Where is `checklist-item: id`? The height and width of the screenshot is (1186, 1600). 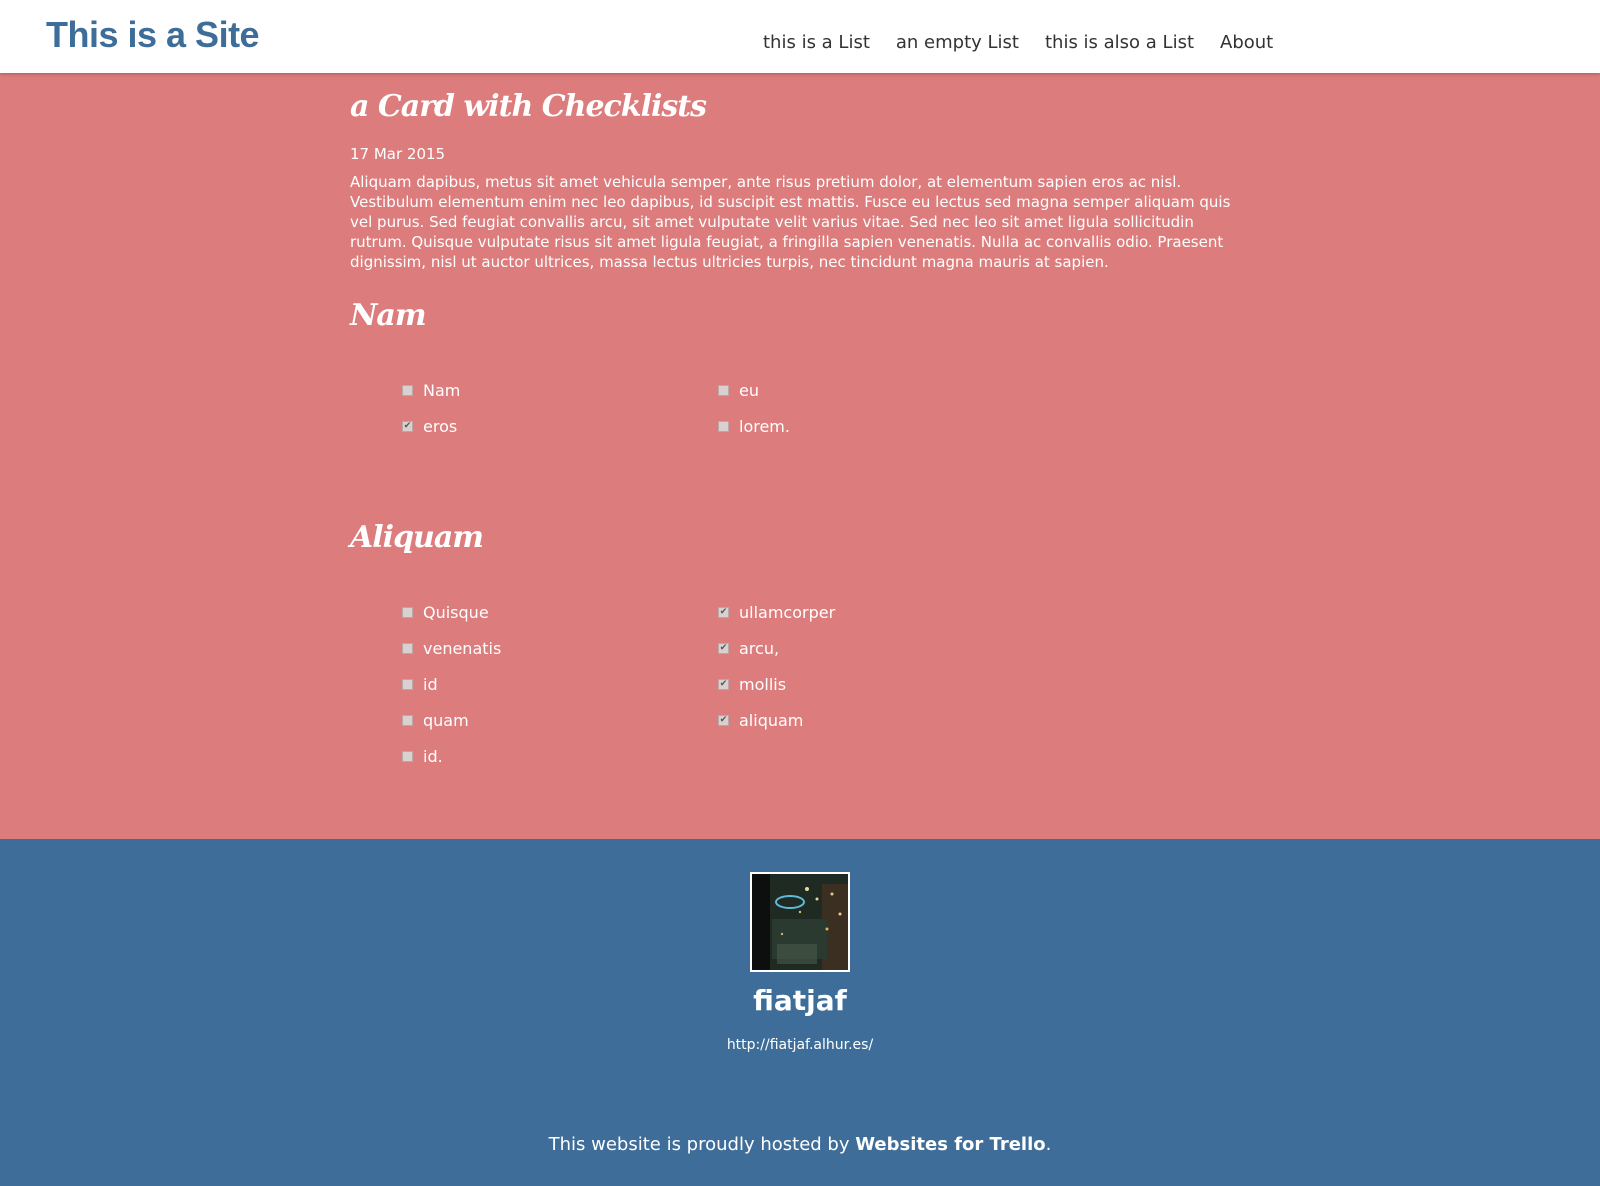
checklist-item: id is located at coordinates (420, 684).